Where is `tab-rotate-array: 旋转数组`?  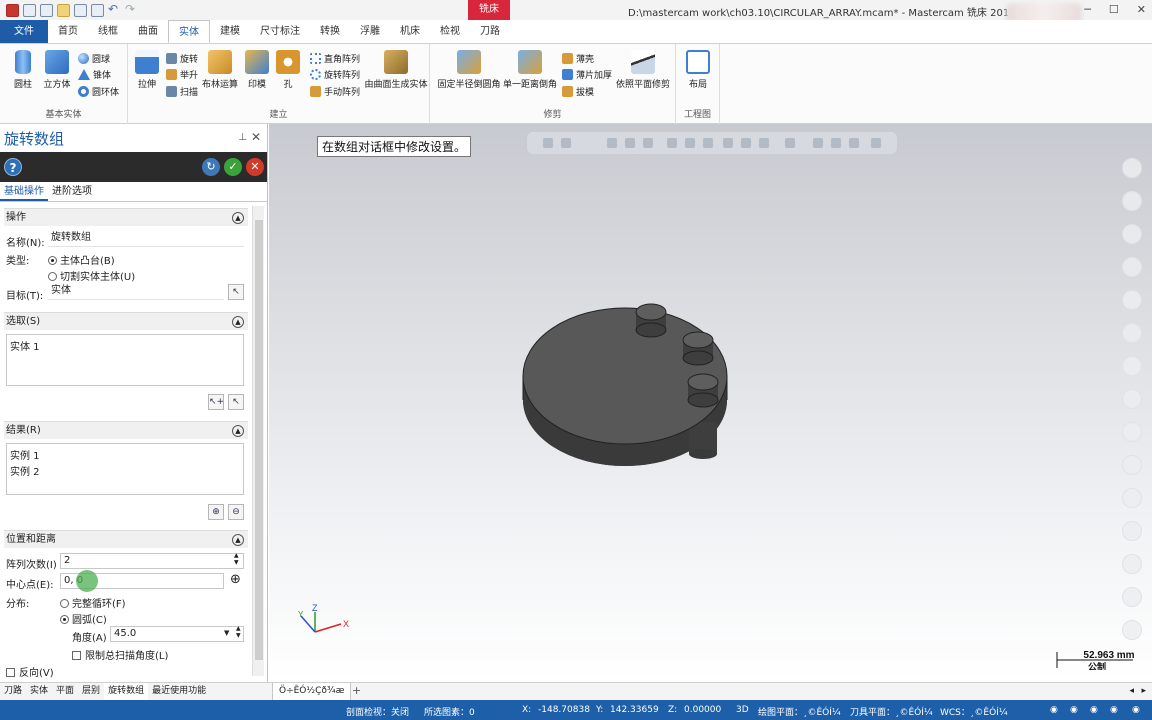
tab-rotate-array: 旋转数组 is located at coordinates (126, 691).